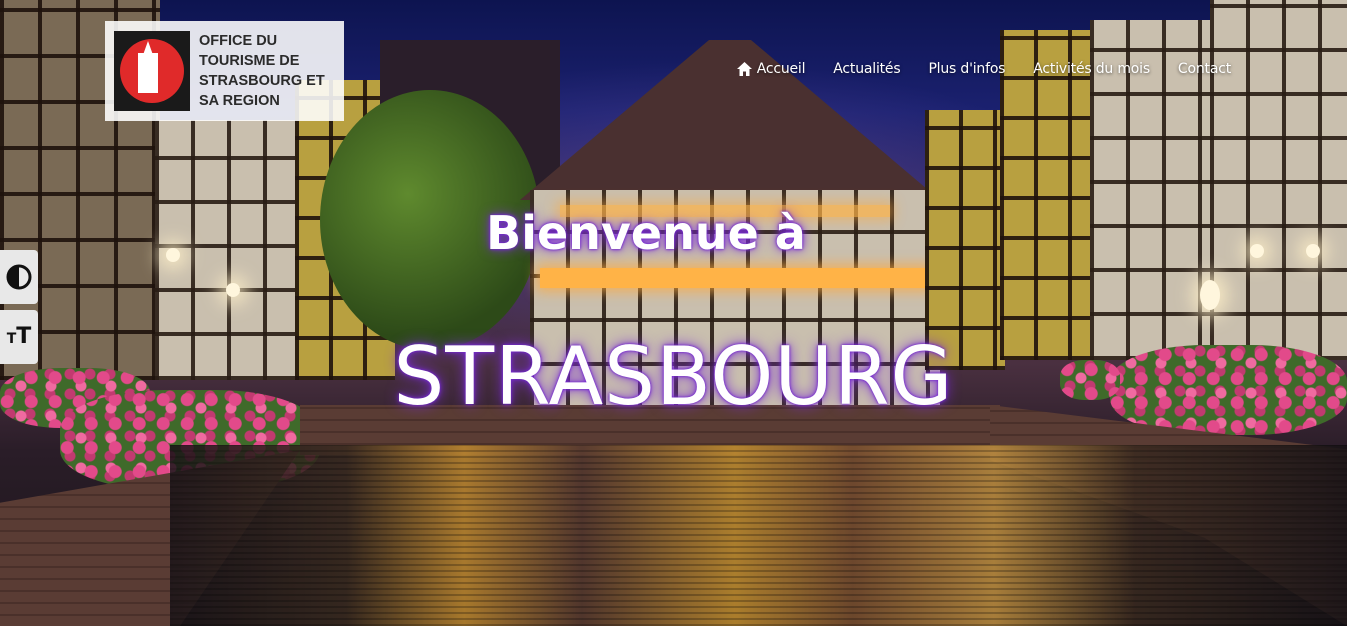 This screenshot has width=1347, height=626. I want to click on nav-item-accueil: Accueil, so click(771, 69).